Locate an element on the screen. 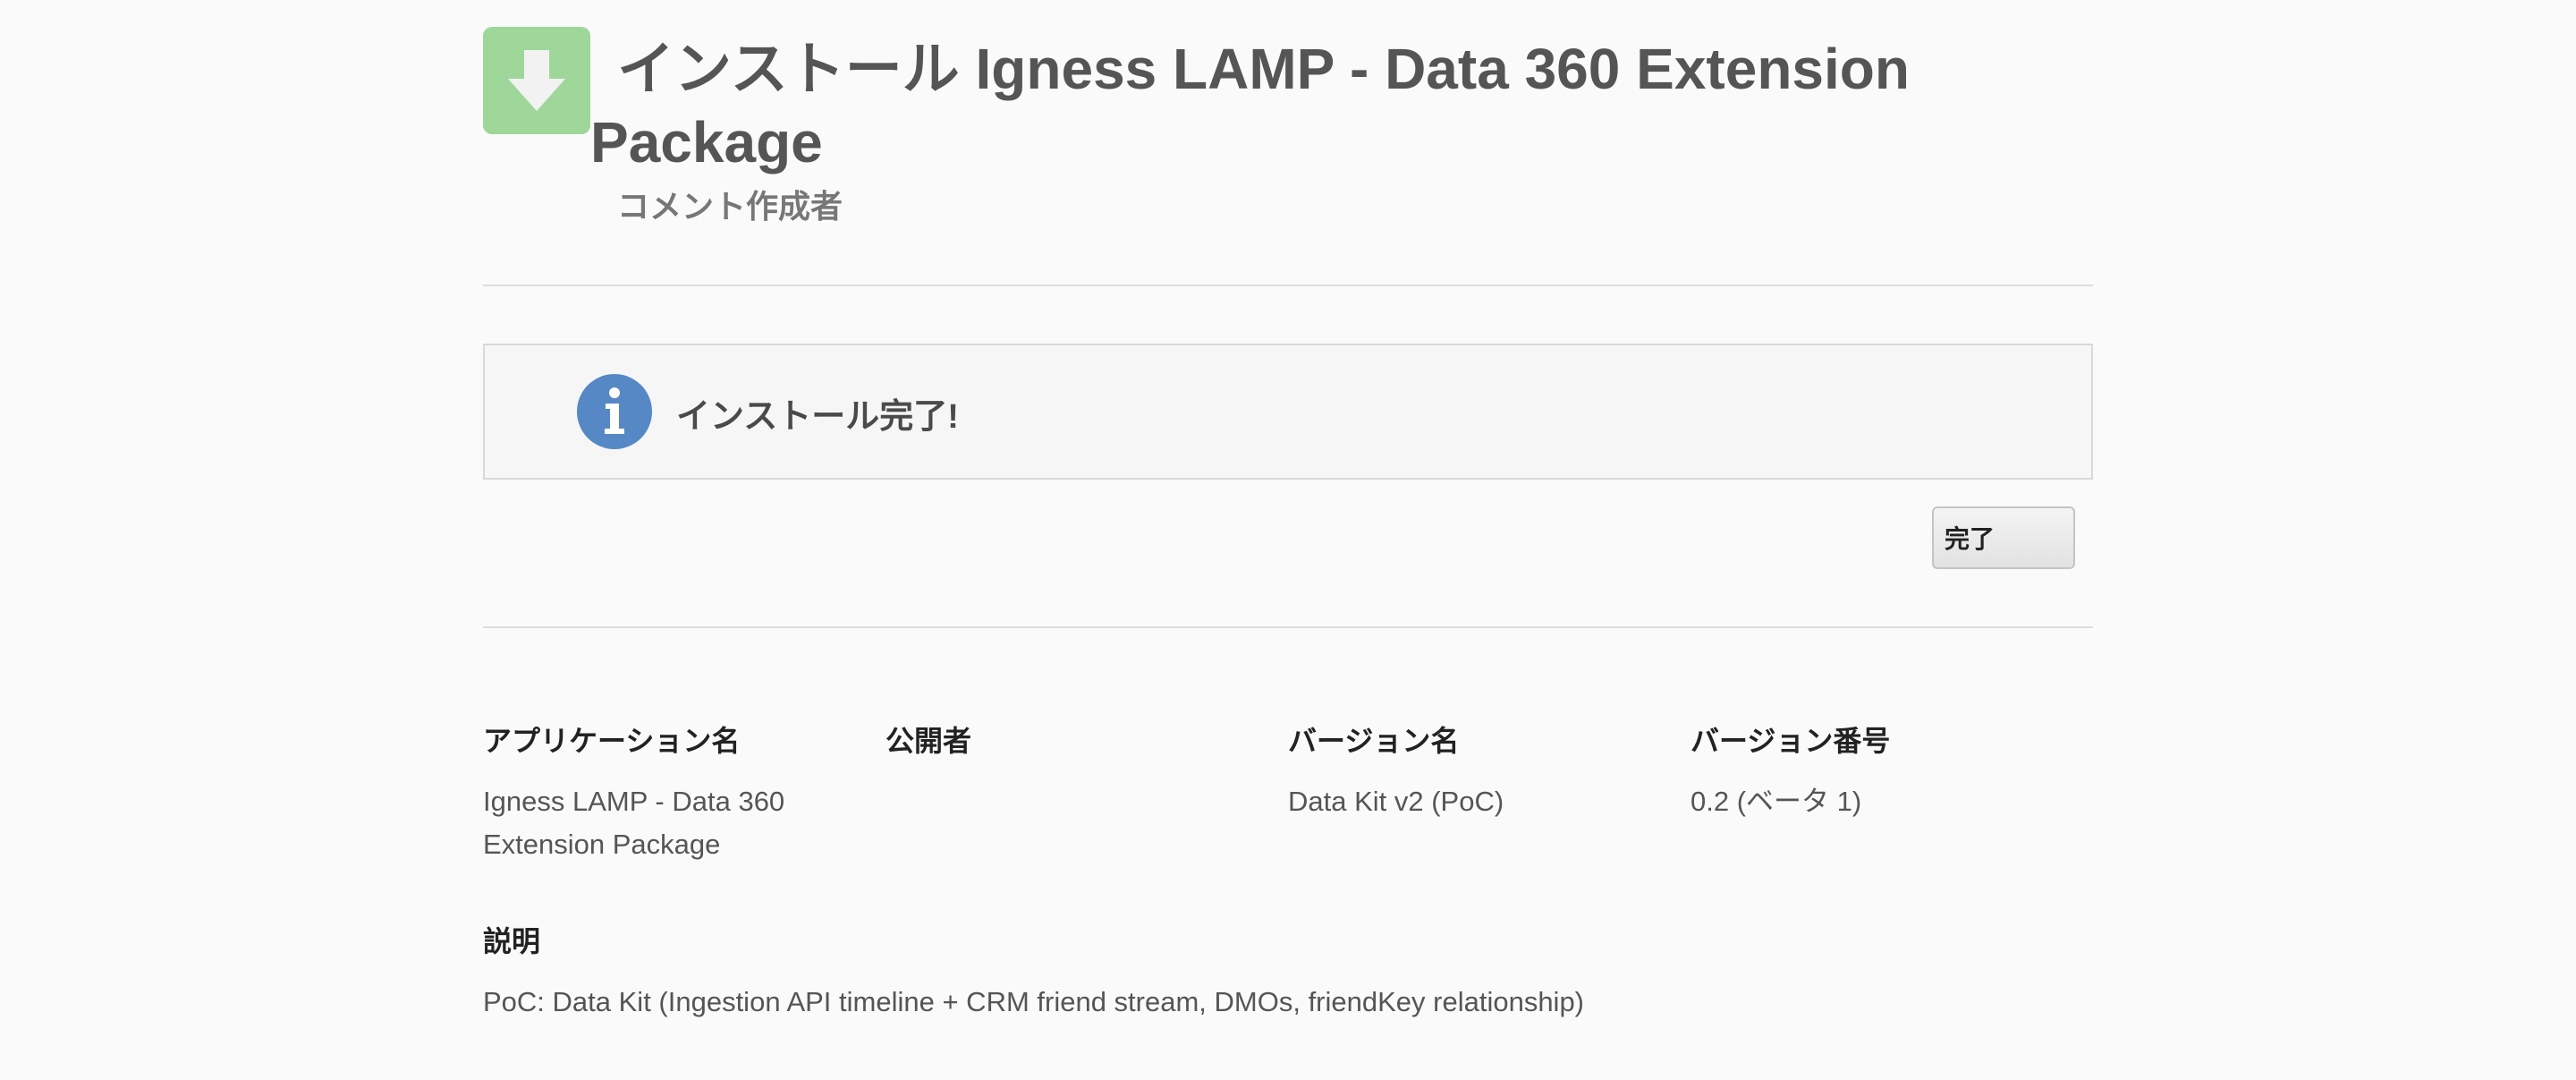  detail-version-number: バージョン番号 0.2 (ベータ 1) is located at coordinates (1878, 772).